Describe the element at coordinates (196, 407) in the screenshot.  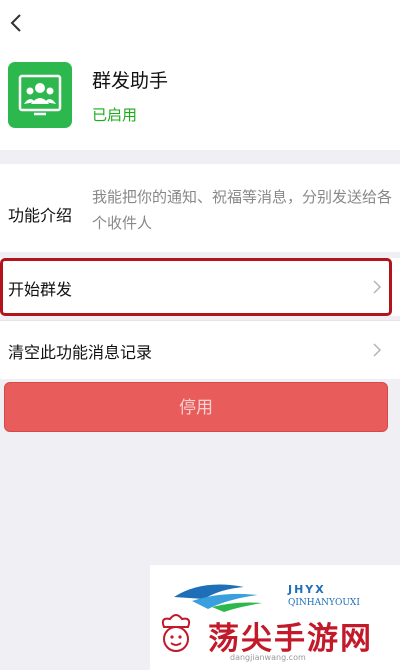
I see `stop-button: 停用` at that location.